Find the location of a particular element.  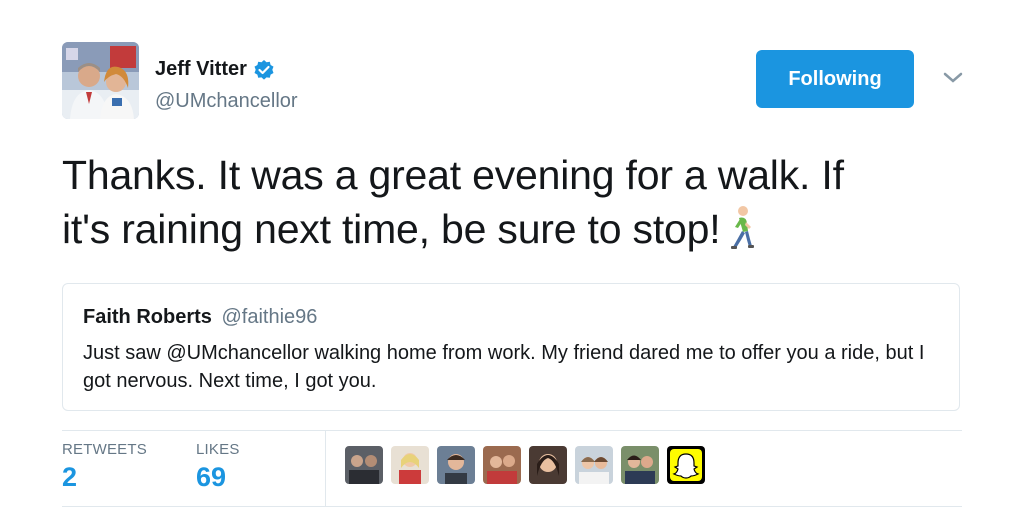

author-avatar is located at coordinates (100, 80).